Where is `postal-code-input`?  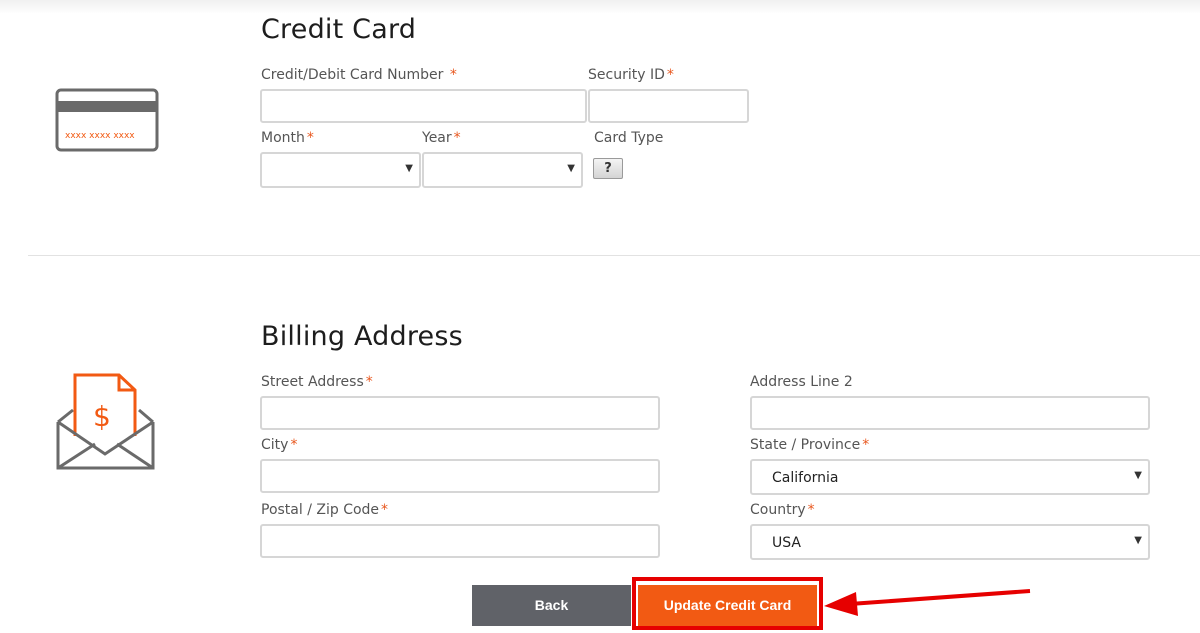 postal-code-input is located at coordinates (460, 541).